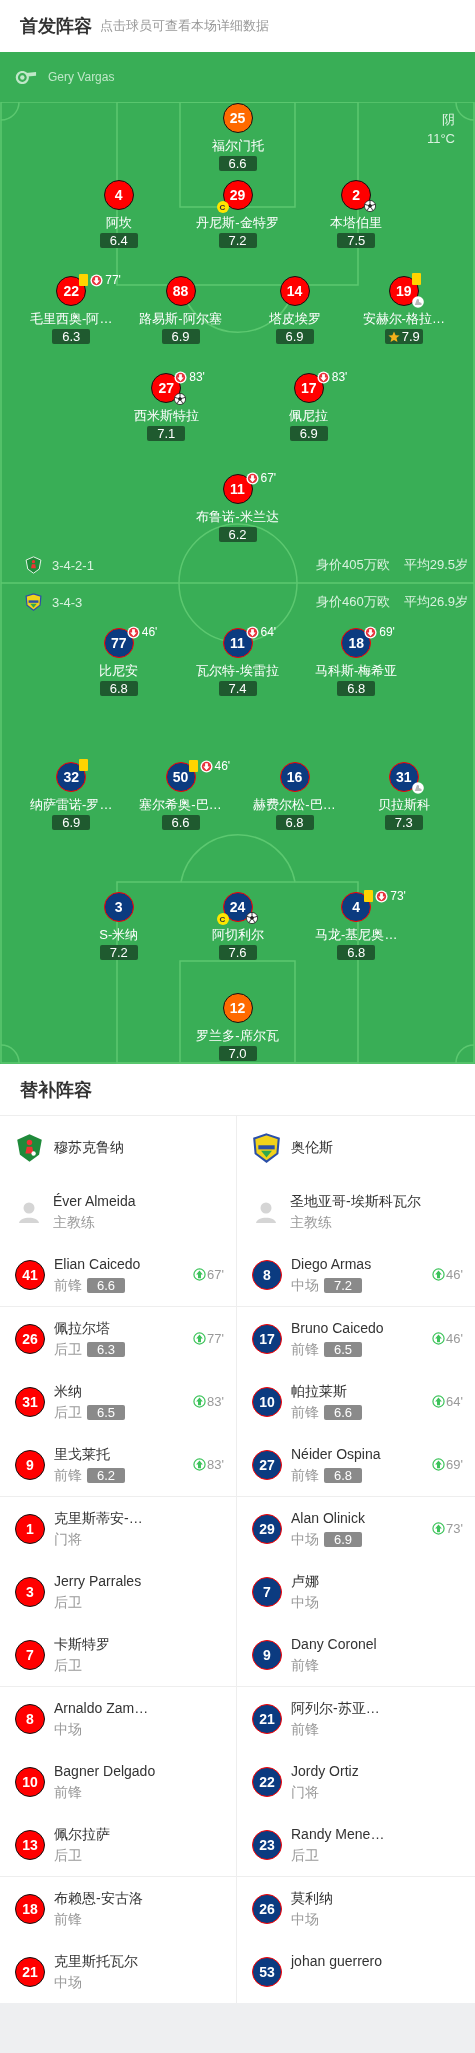  Describe the element at coordinates (237, 118) in the screenshot. I see `player-number: 25` at that location.